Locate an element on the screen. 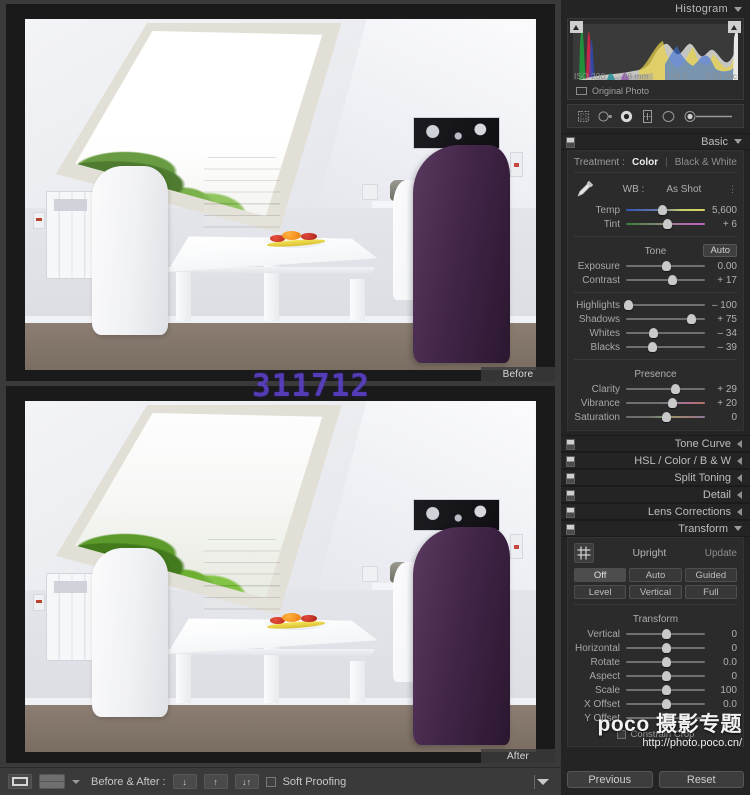 The image size is (750, 795). horizontal-slider-row: Horizontal 0 is located at coordinates (655, 648).